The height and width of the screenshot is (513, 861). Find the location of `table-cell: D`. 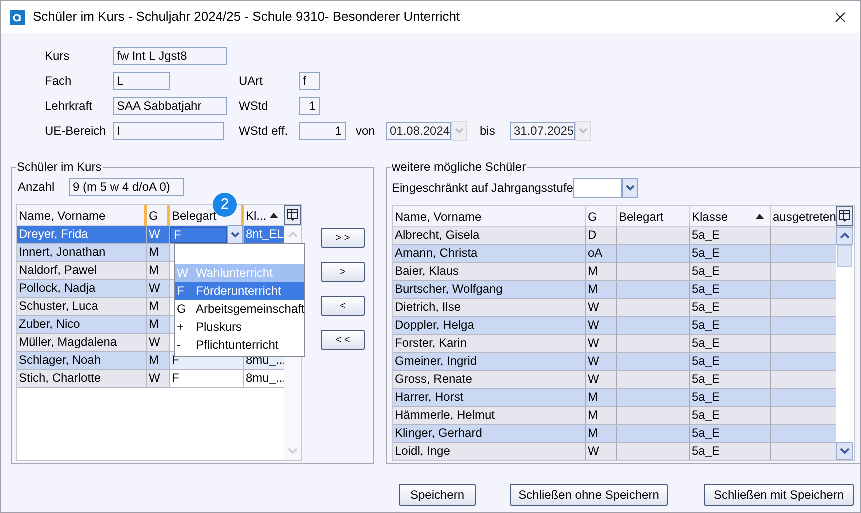

table-cell: D is located at coordinates (601, 235).